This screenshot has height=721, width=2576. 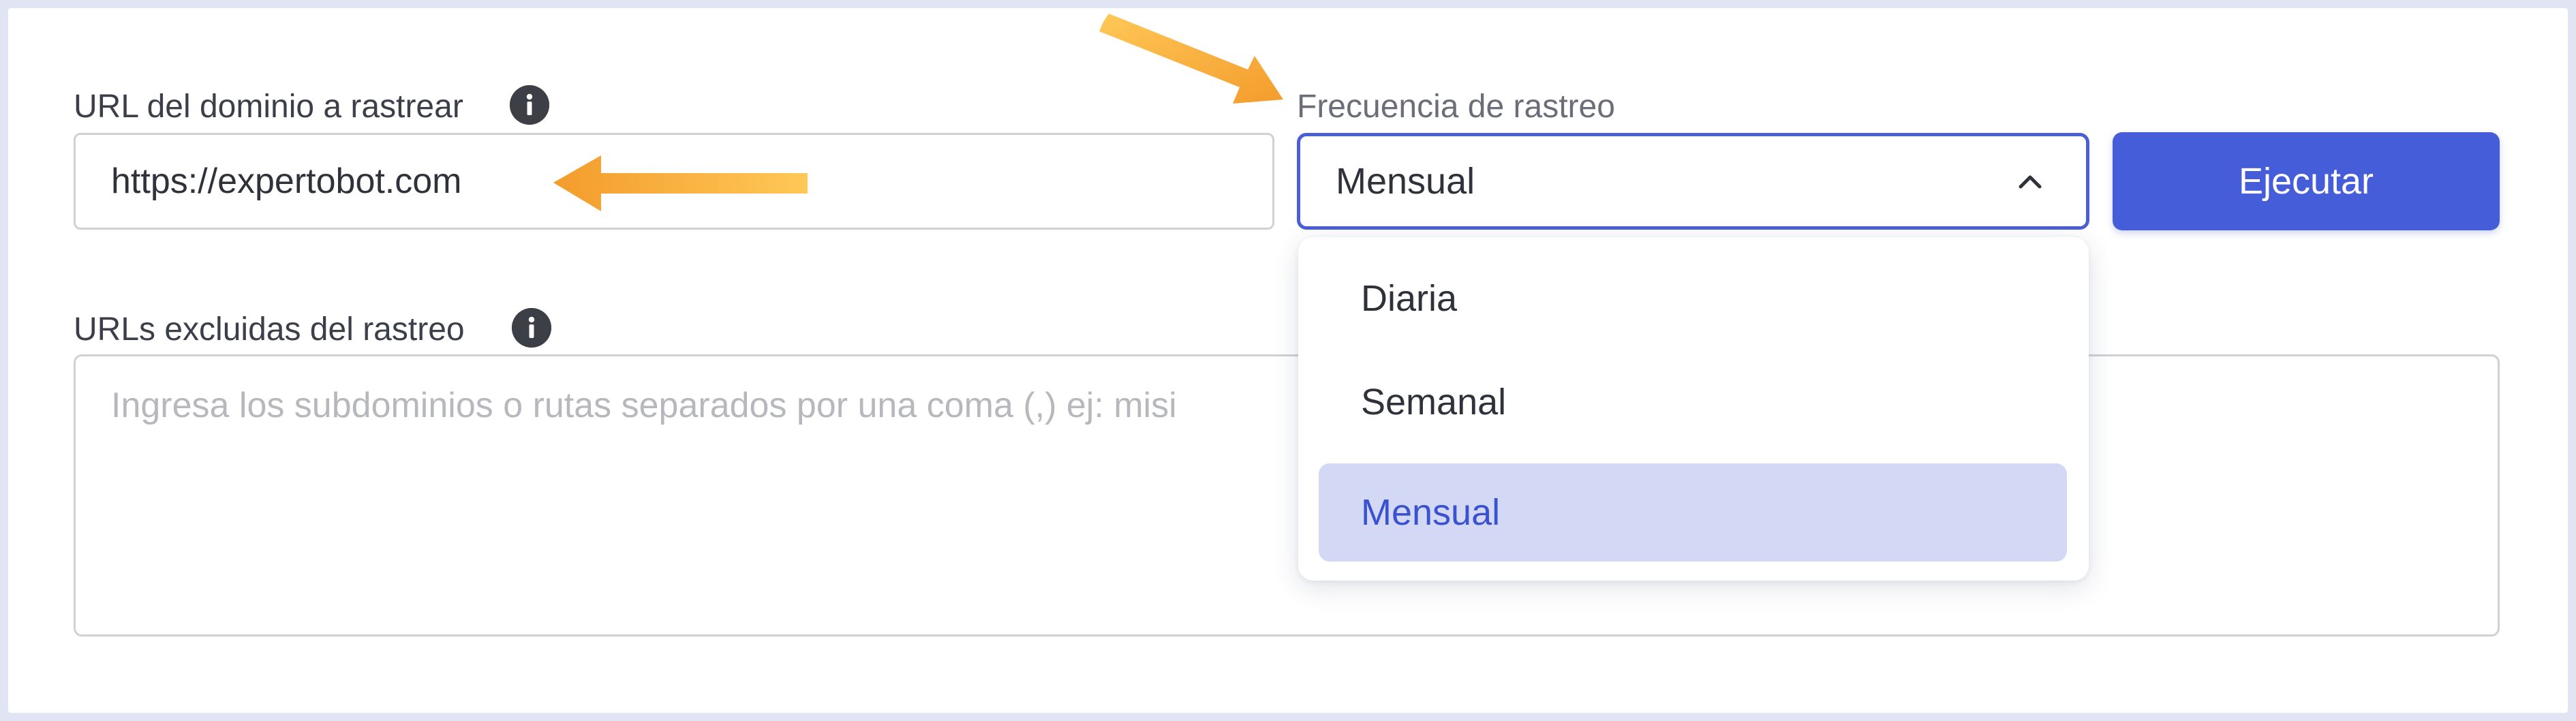 What do you see at coordinates (1693, 512) in the screenshot?
I see `option-mensual: Mensual` at bounding box center [1693, 512].